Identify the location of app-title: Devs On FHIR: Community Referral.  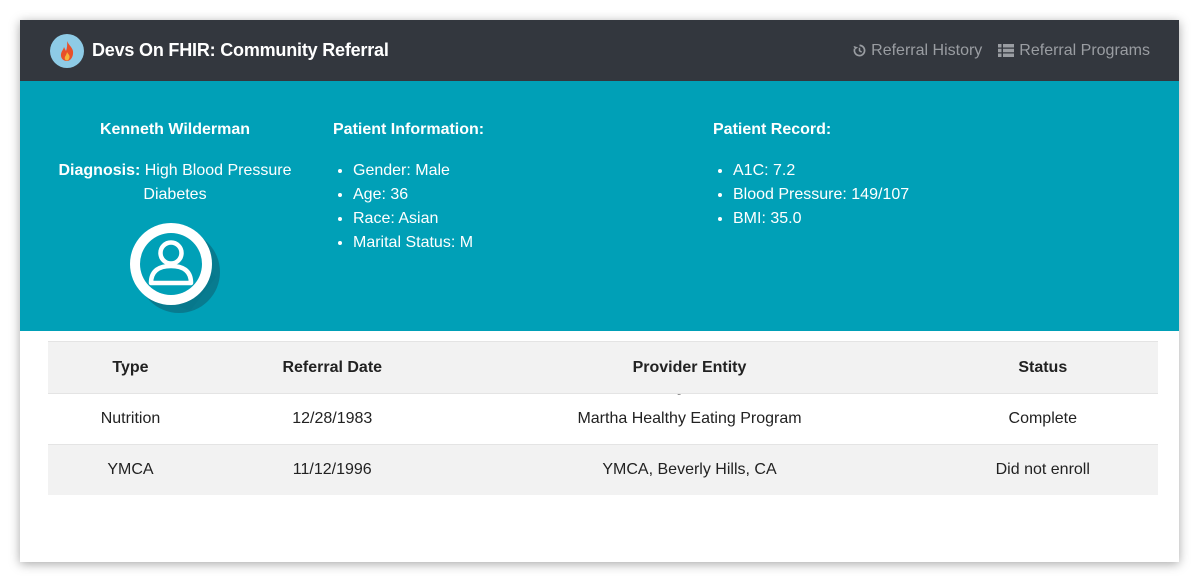
(240, 50).